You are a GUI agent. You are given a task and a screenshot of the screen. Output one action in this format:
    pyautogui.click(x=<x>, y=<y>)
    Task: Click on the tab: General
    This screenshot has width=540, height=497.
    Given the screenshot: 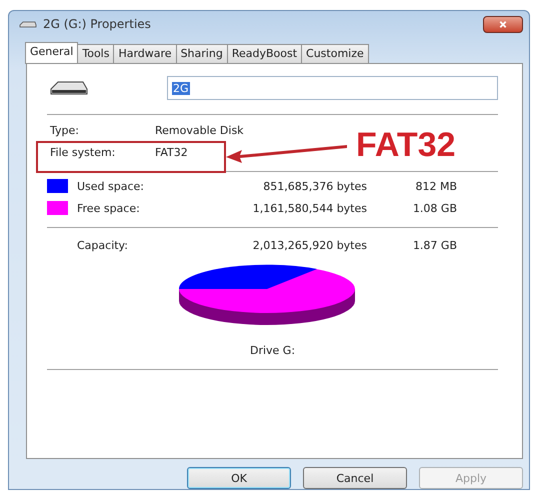 What is the action you would take?
    pyautogui.click(x=51, y=53)
    